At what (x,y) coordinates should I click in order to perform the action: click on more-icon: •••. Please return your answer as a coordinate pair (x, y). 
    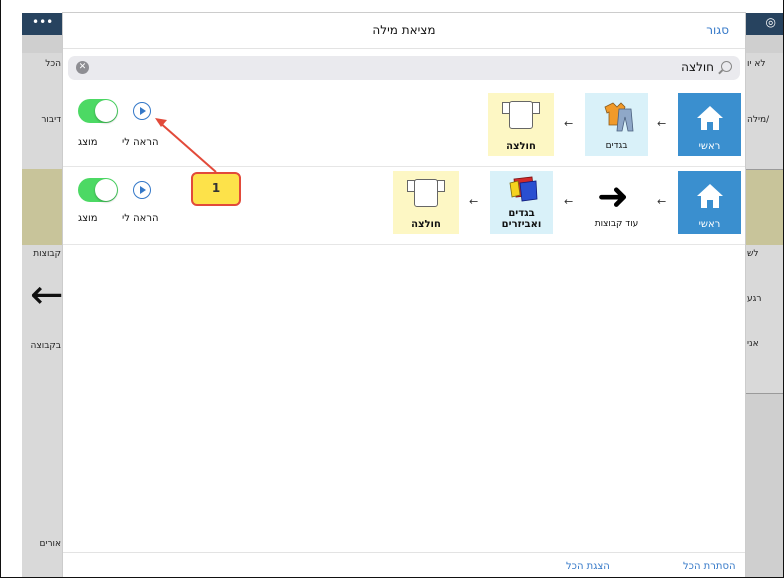
    Looking at the image, I should click on (43, 22).